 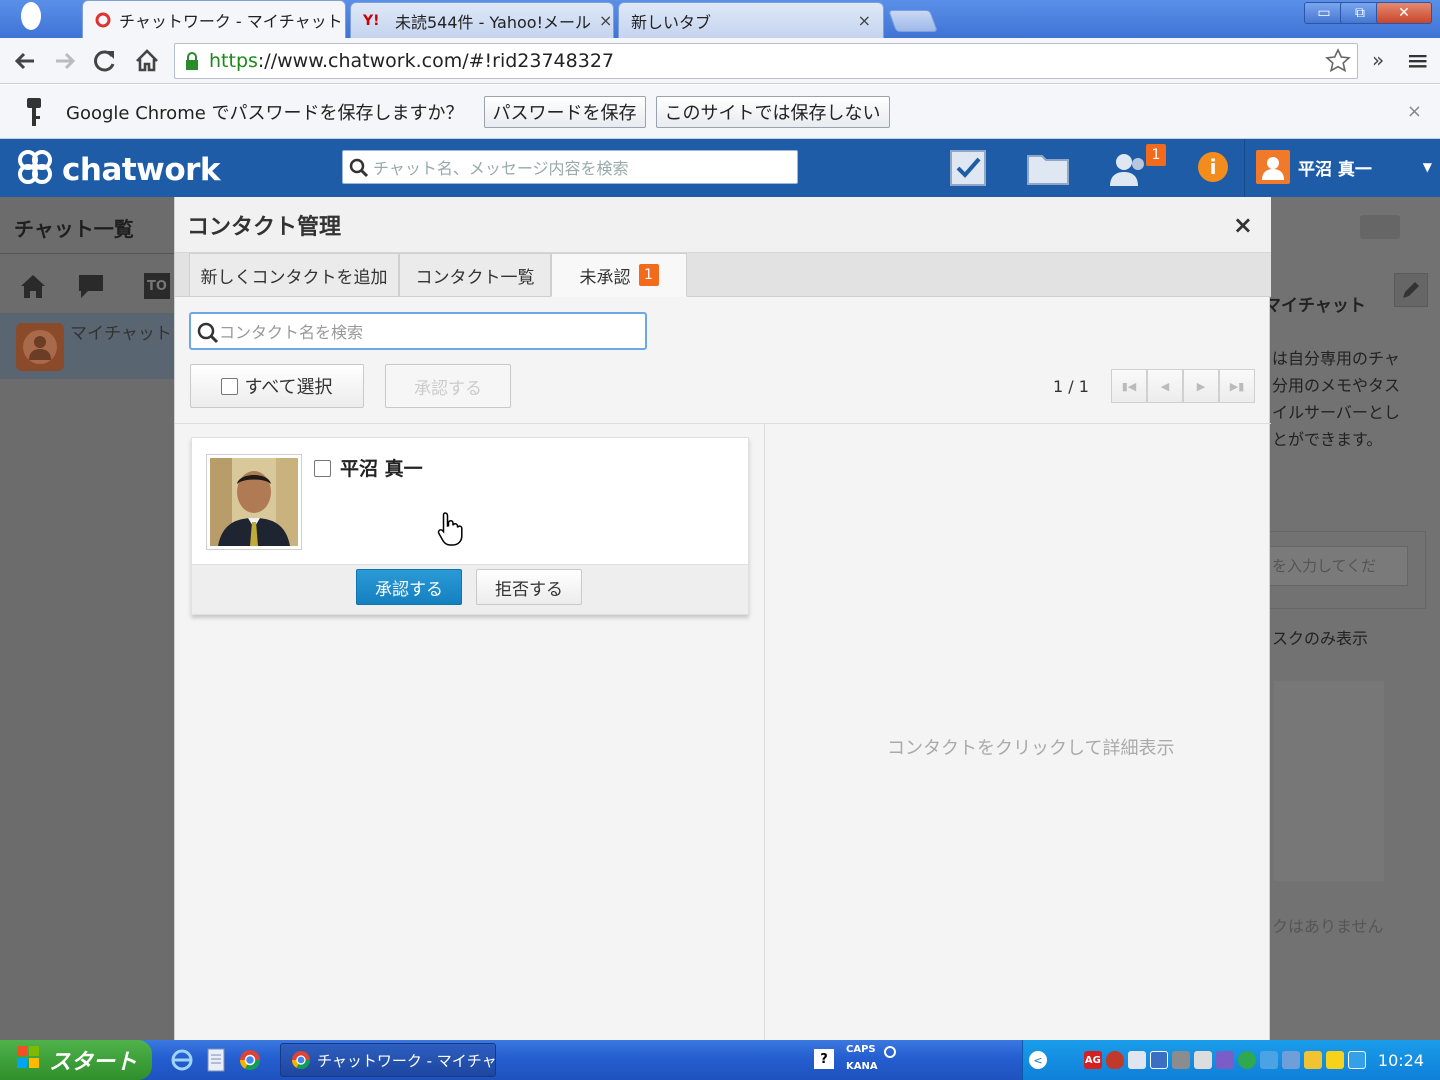 I want to click on yahoo-favicon-icon: Y!, so click(x=371, y=20).